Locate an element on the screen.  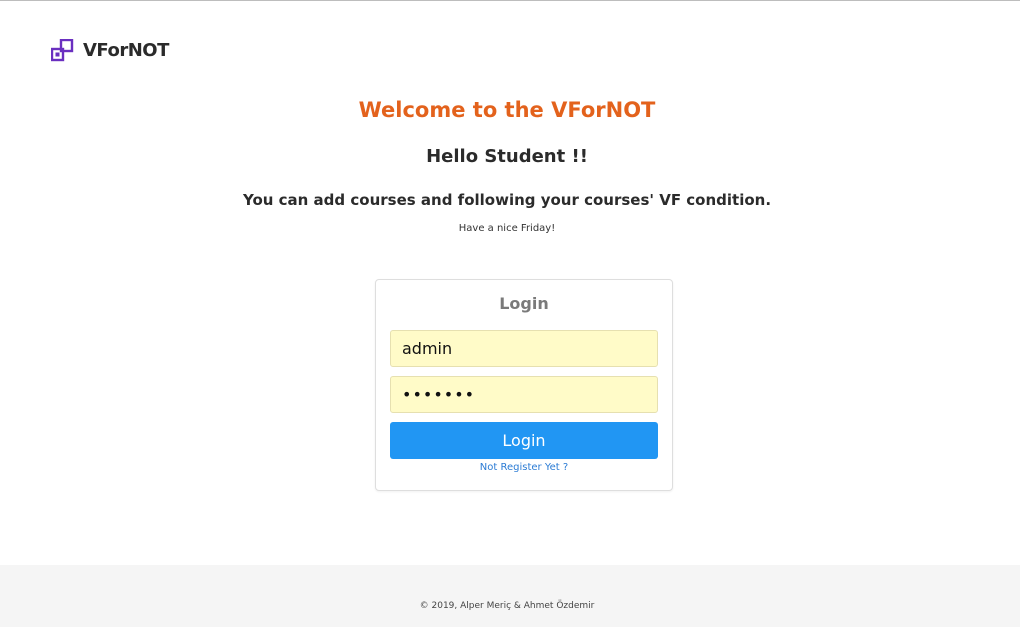
login-card: Login Login Not Register Yet ? is located at coordinates (524, 385).